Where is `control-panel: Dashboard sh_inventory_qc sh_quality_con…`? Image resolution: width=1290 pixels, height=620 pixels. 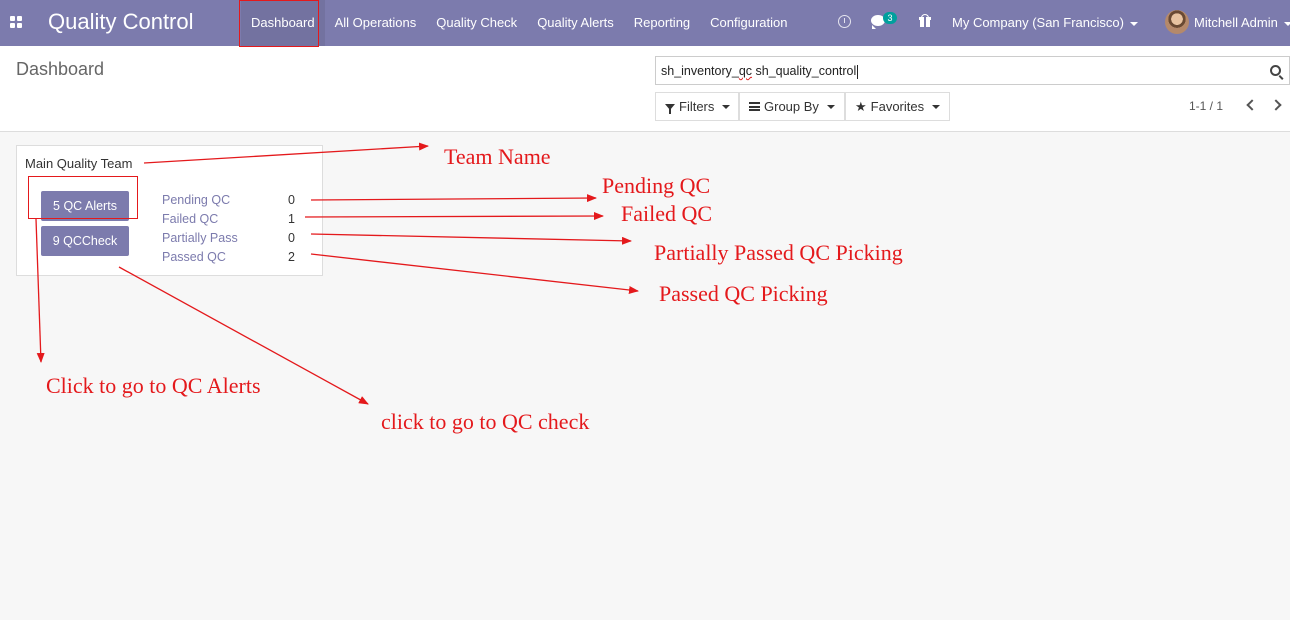
control-panel: Dashboard sh_inventory_qc sh_quality_con… is located at coordinates (645, 89).